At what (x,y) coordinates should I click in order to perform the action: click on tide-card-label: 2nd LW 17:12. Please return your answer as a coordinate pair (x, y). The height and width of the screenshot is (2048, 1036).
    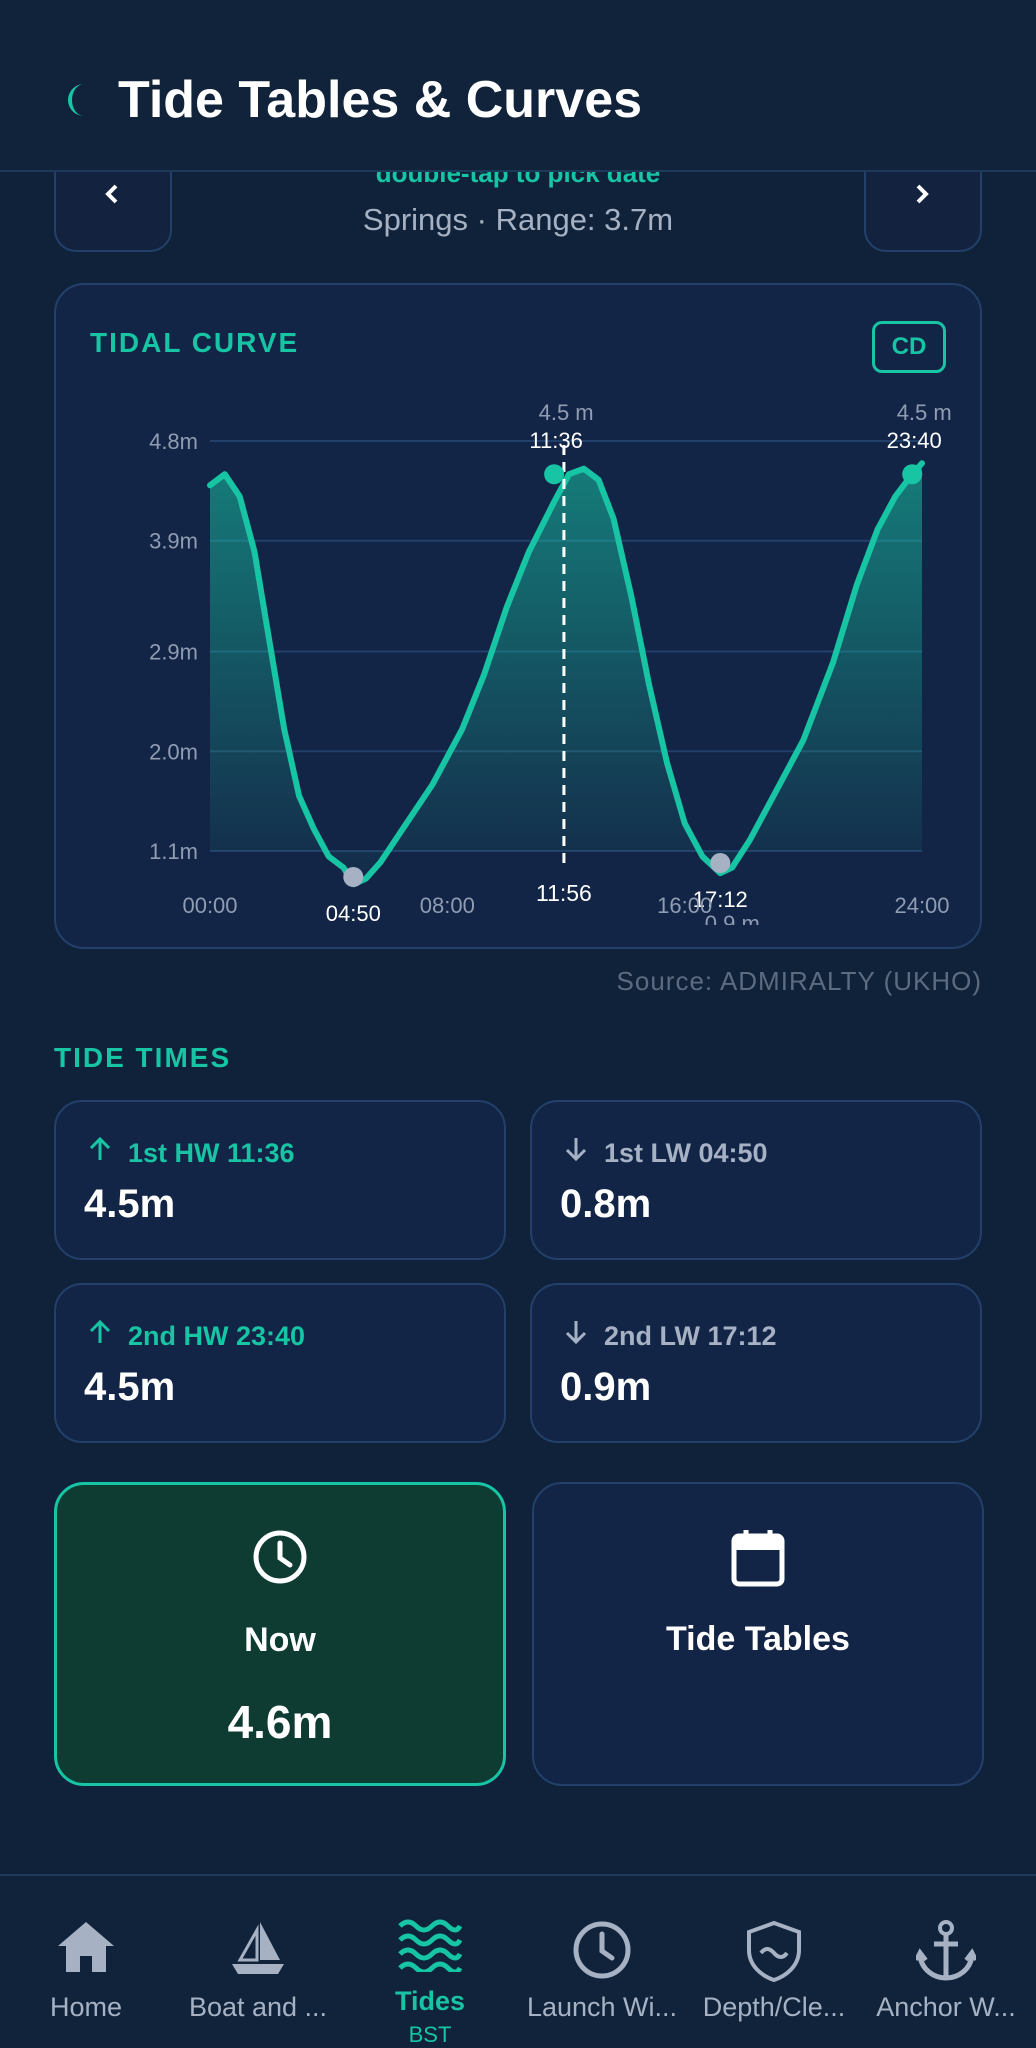
    Looking at the image, I should click on (669, 1335).